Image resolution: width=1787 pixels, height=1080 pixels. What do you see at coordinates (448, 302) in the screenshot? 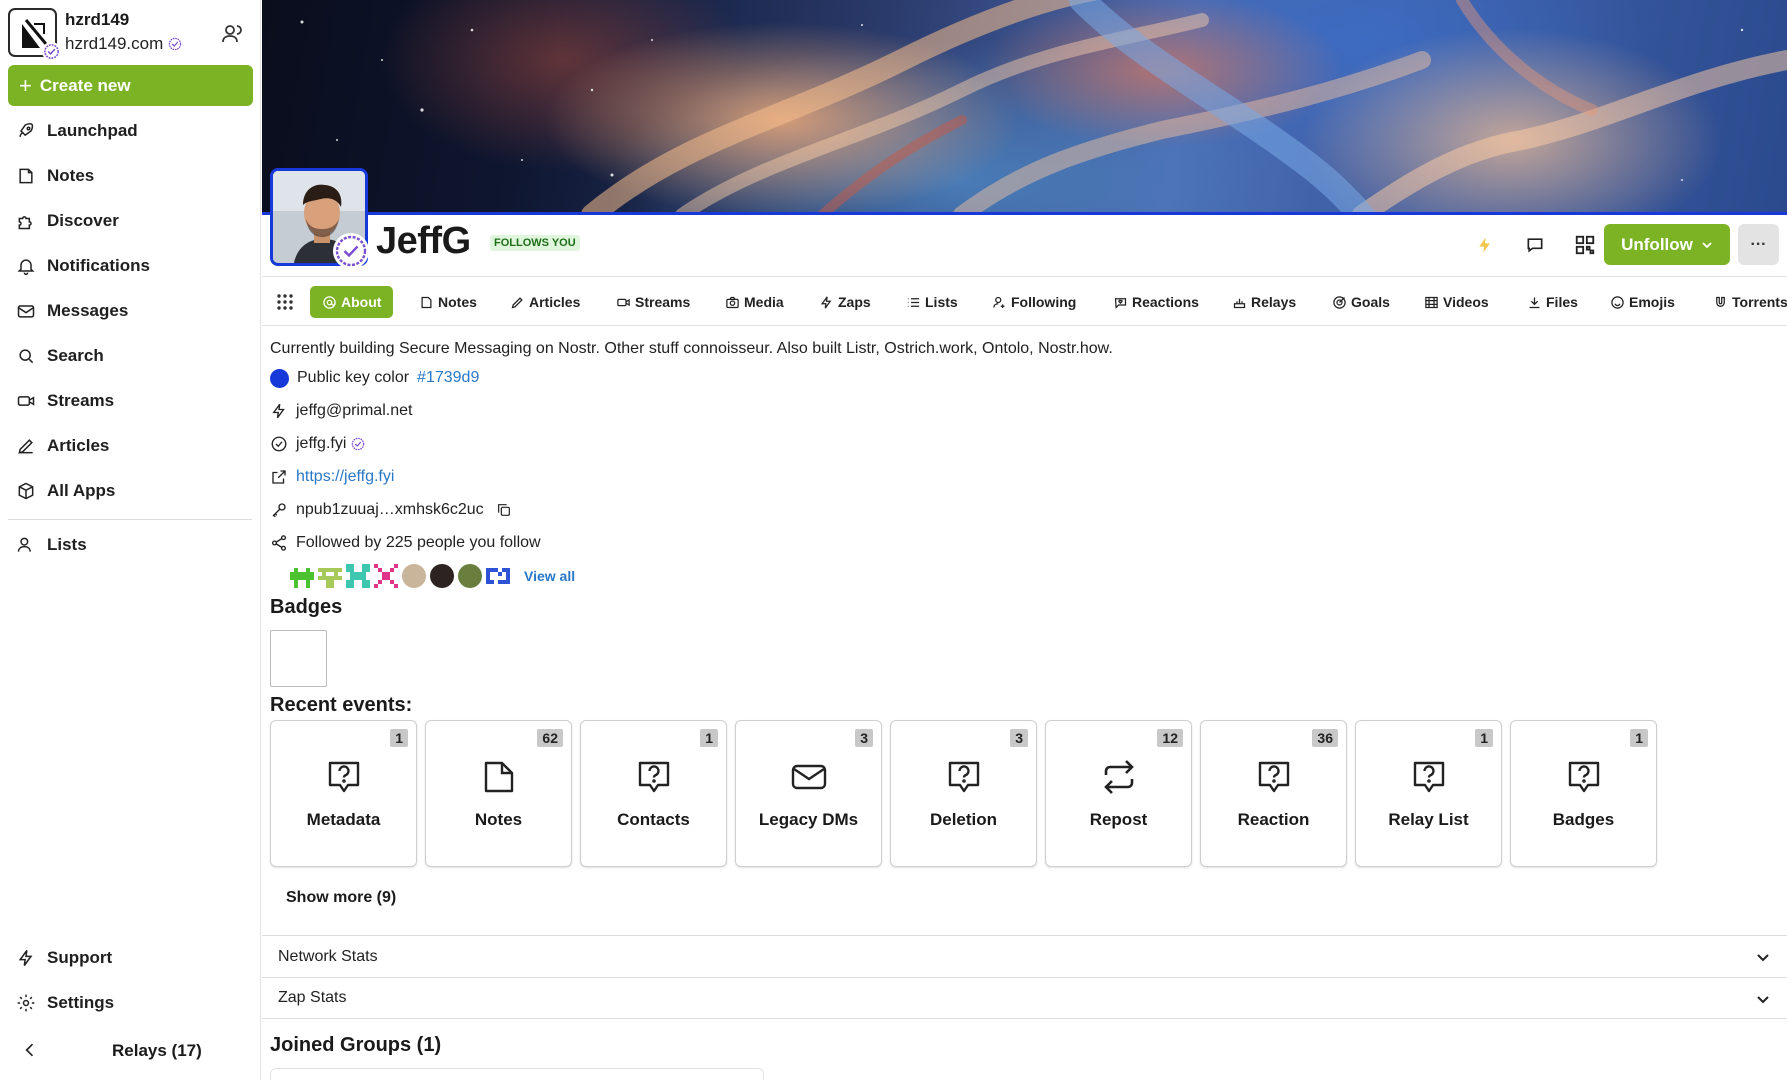
I see `tab-notes: Notes` at bounding box center [448, 302].